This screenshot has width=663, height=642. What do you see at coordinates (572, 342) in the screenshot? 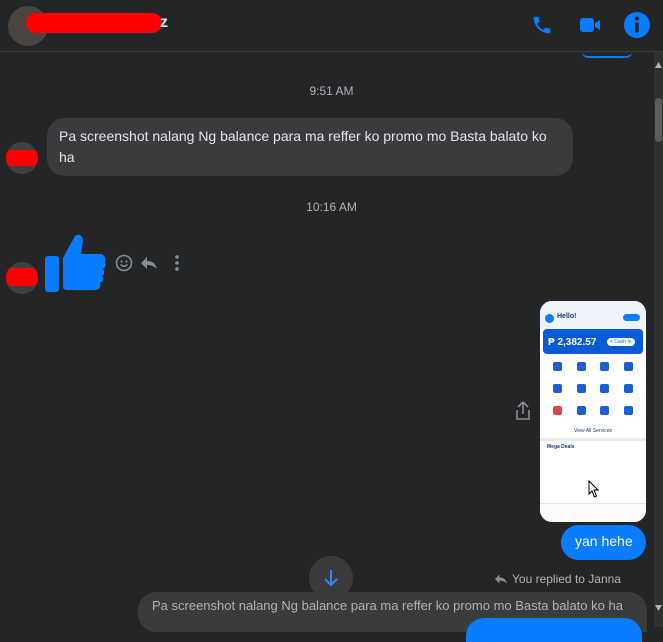
I see `screenshot-balance: ₱ 2,382.57` at bounding box center [572, 342].